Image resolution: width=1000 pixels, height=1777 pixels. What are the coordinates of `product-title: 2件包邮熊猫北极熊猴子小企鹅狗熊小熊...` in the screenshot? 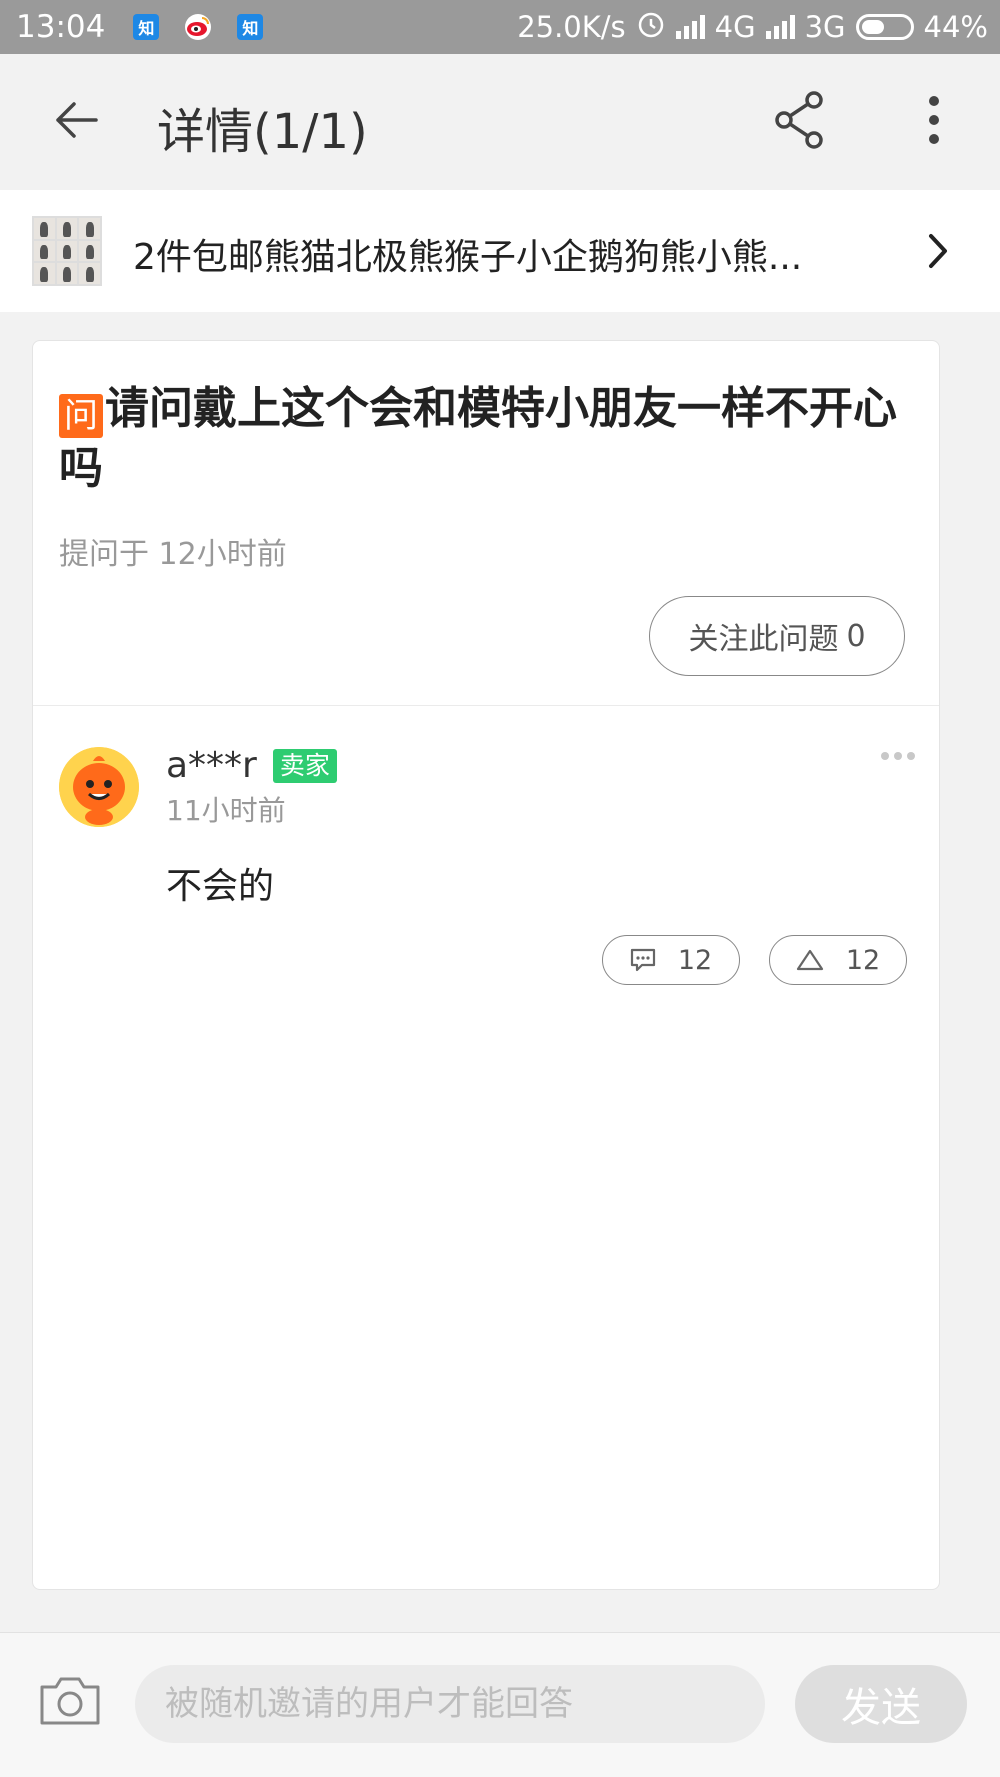 It's located at (468, 257).